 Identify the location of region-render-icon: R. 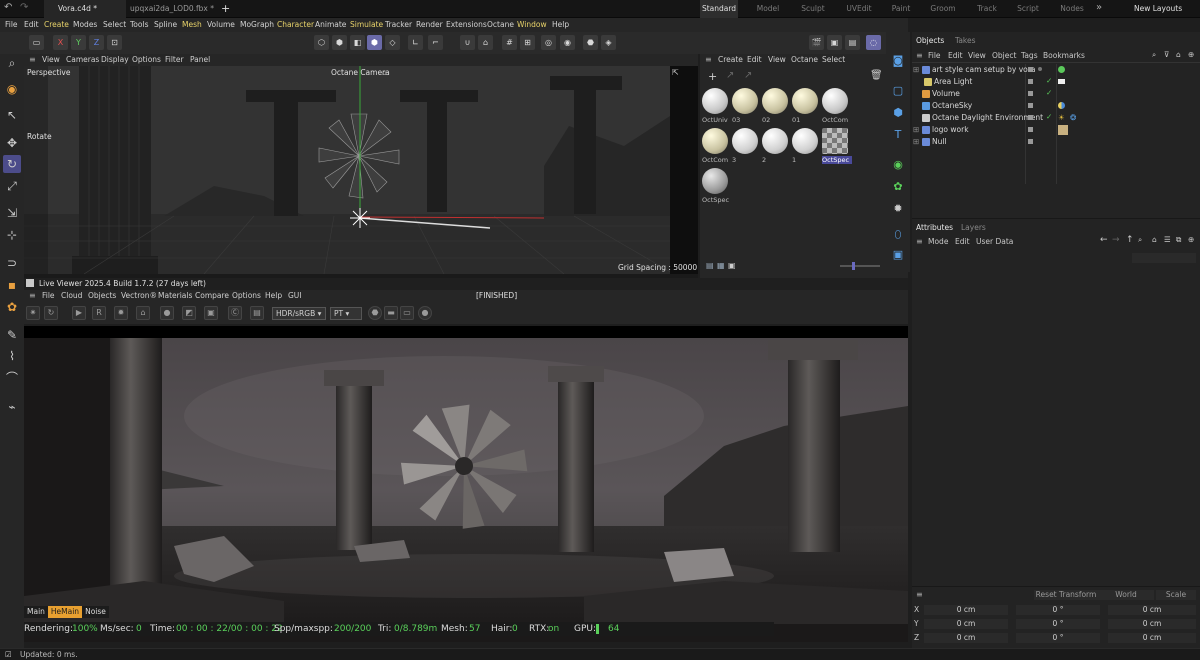
(99, 313).